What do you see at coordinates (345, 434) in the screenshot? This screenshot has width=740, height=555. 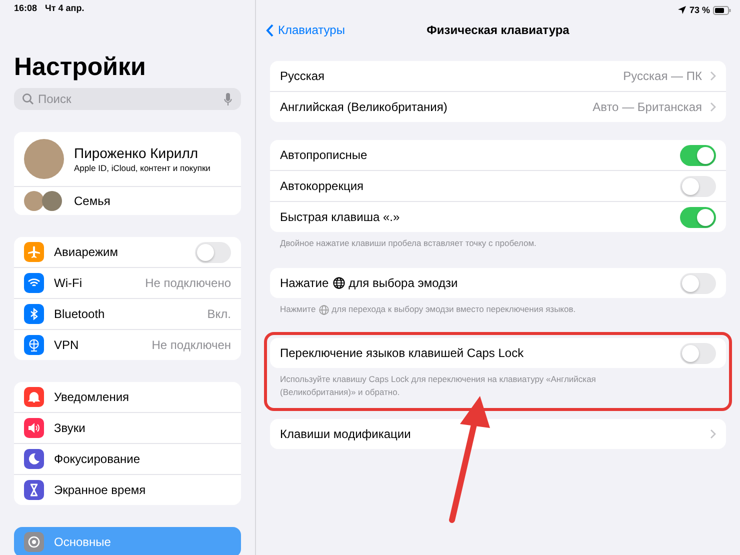 I see `row-label: Клавиши модификации` at bounding box center [345, 434].